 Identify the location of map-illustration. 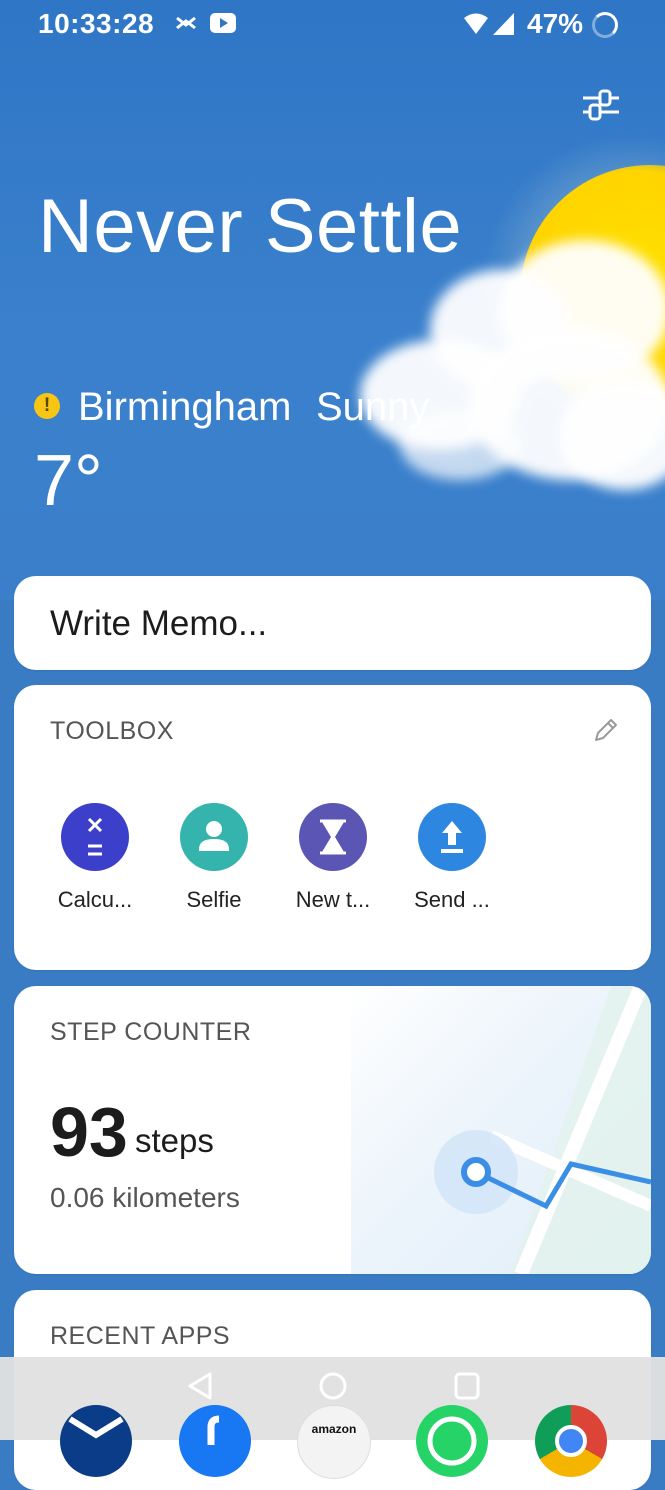
(501, 1130).